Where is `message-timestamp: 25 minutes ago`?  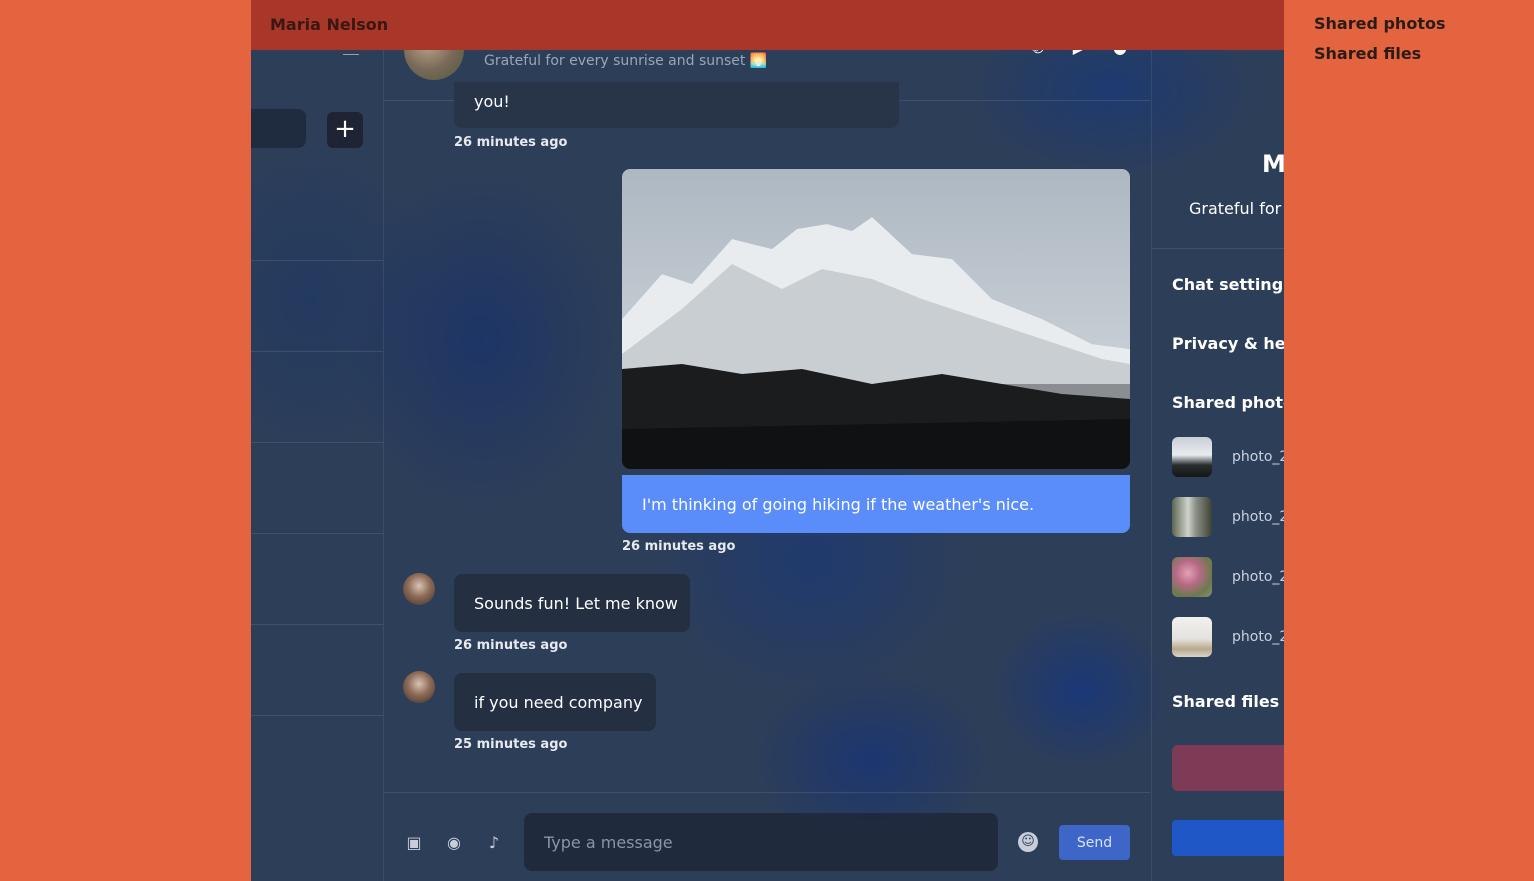
message-timestamp: 25 minutes ago is located at coordinates (511, 744).